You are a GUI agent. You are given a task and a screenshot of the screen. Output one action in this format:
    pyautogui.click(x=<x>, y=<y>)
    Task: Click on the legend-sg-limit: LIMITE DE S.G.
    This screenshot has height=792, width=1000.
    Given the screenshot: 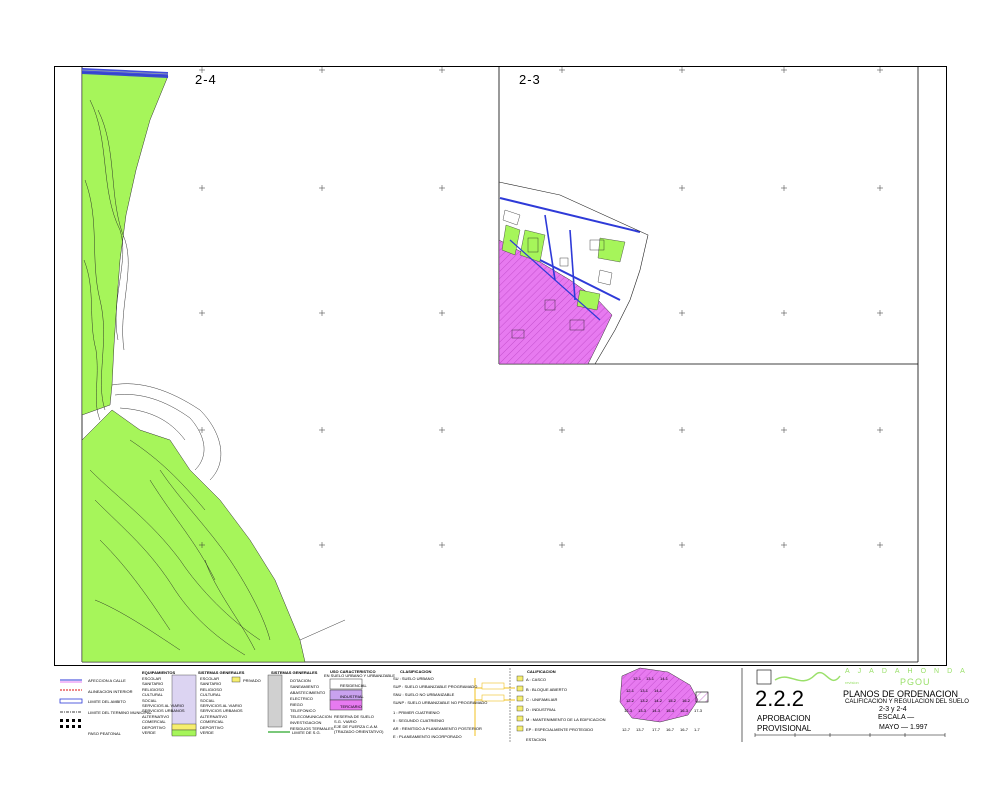 What is the action you would take?
    pyautogui.click(x=306, y=732)
    